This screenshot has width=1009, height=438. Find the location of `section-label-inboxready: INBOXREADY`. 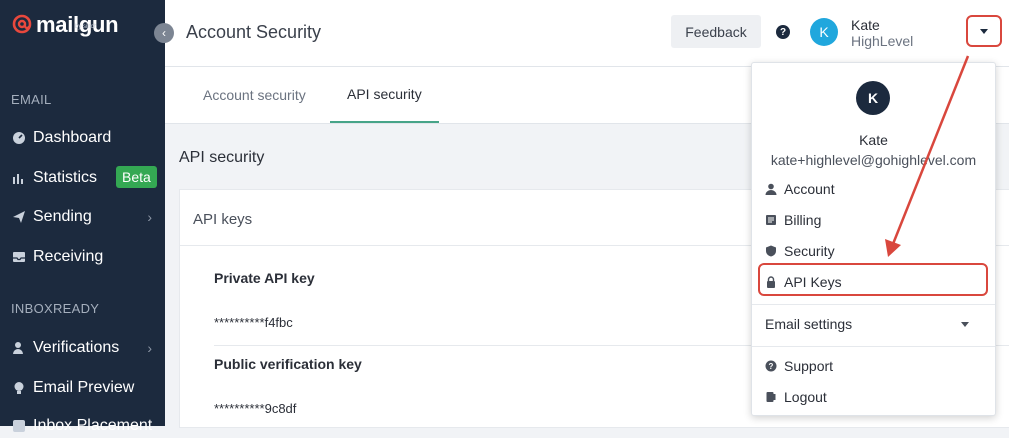

section-label-inboxready: INBOXREADY is located at coordinates (55, 308).